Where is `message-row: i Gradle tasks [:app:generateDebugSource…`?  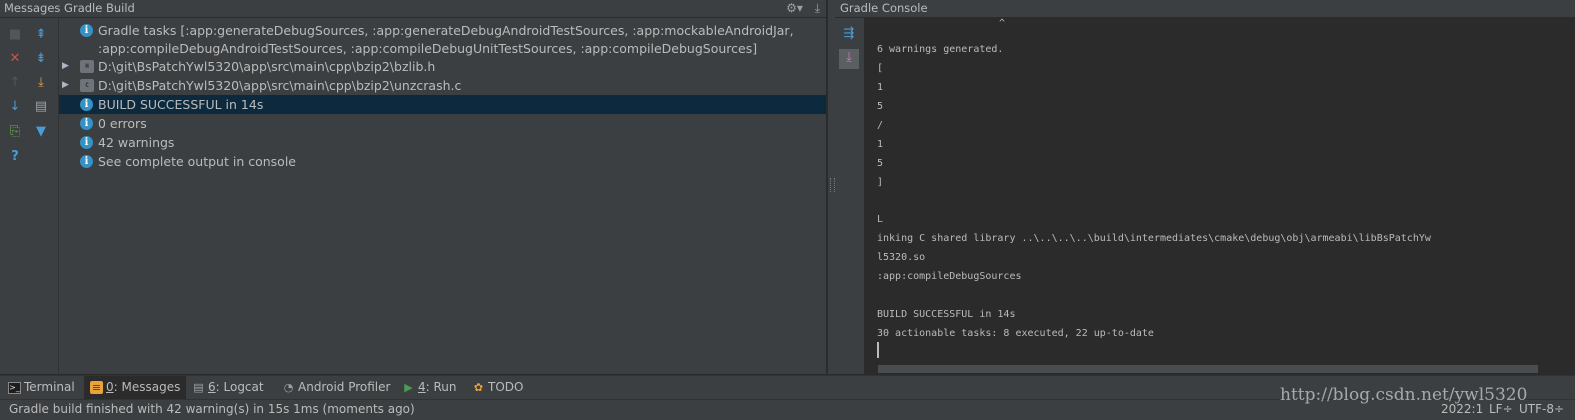
message-row: i Gradle tasks [:app:generateDebugSource… is located at coordinates (442, 30).